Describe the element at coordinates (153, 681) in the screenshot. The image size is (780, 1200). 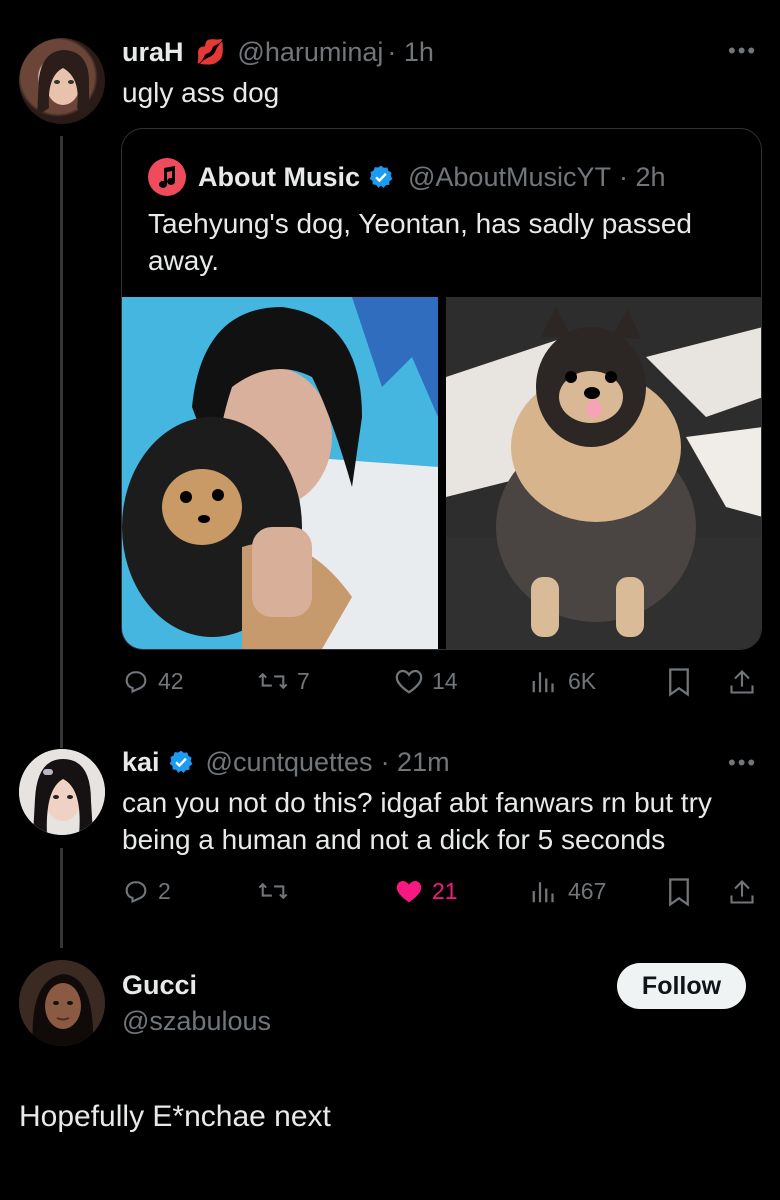
I see `reply-button: 42` at that location.